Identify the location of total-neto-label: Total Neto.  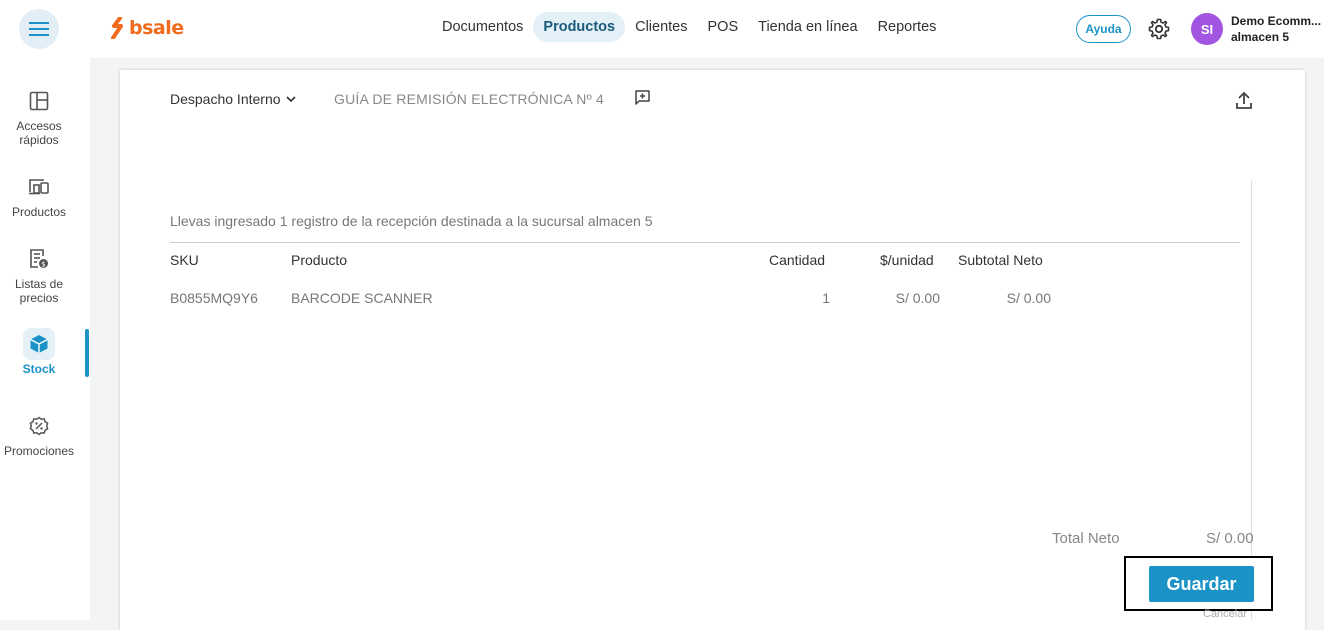
(1086, 538).